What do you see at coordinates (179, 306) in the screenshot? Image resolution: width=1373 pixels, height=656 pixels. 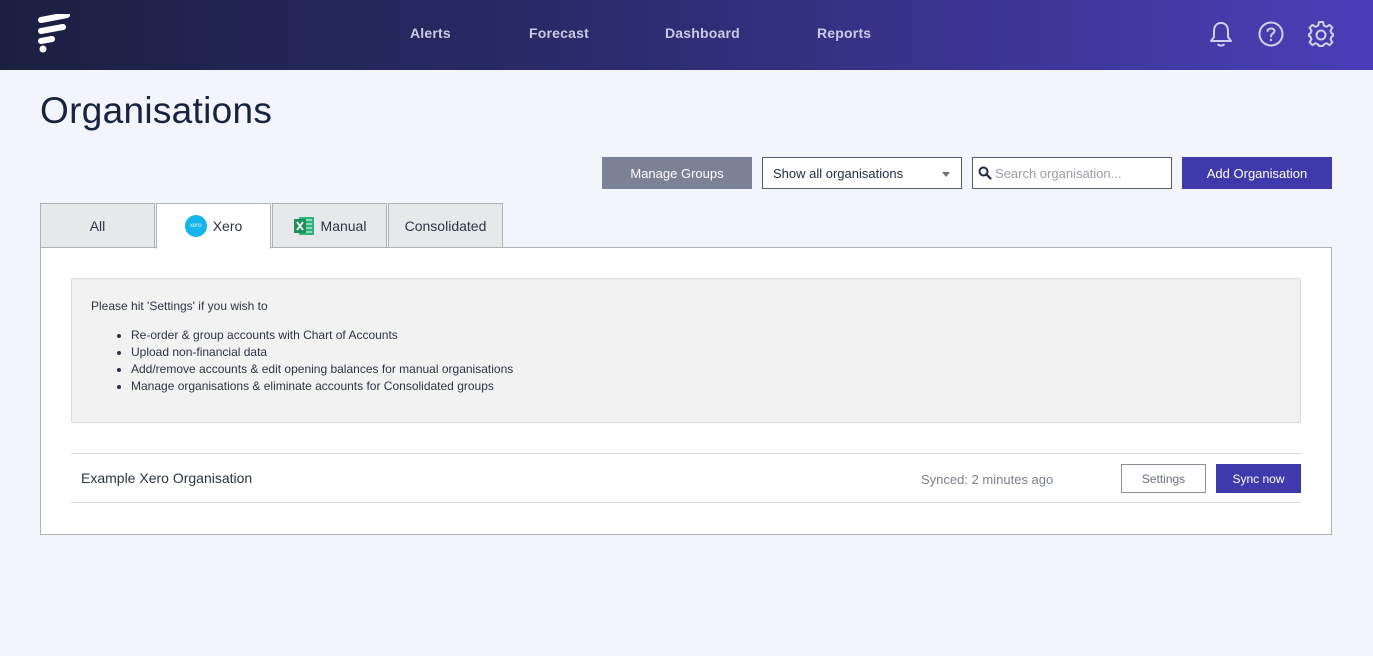 I see `info-intro-text: Please hit 'Settings' if you wish to` at bounding box center [179, 306].